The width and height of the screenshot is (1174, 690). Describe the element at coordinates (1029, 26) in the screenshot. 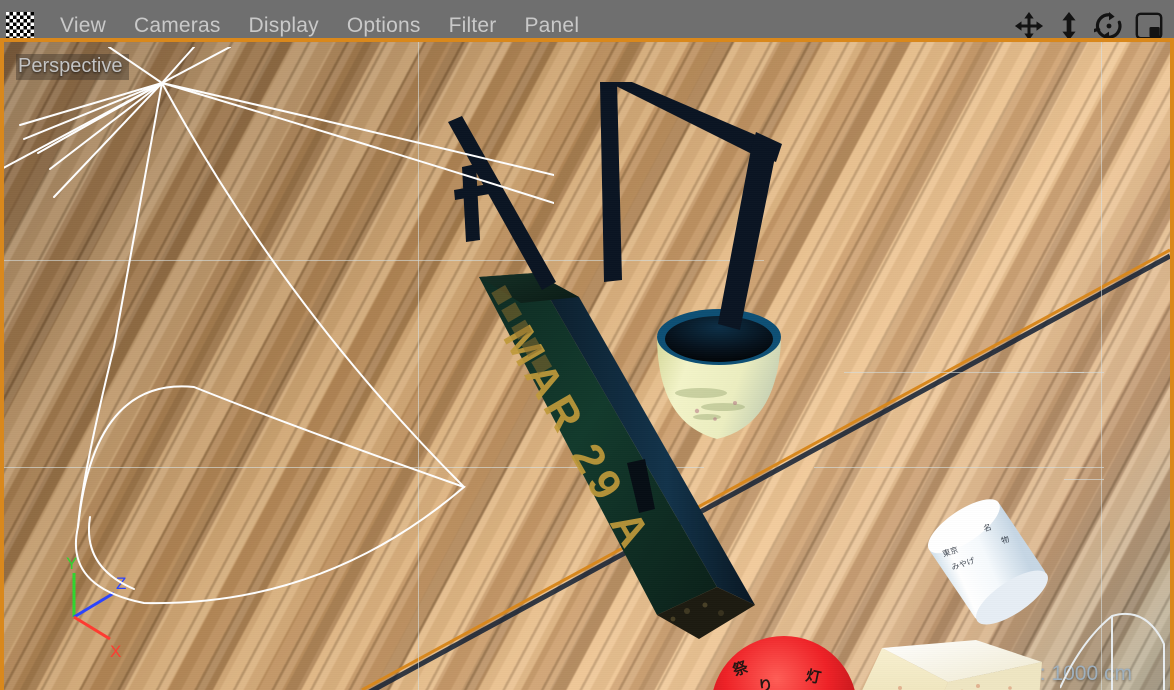

I see `move-pan-icon` at that location.